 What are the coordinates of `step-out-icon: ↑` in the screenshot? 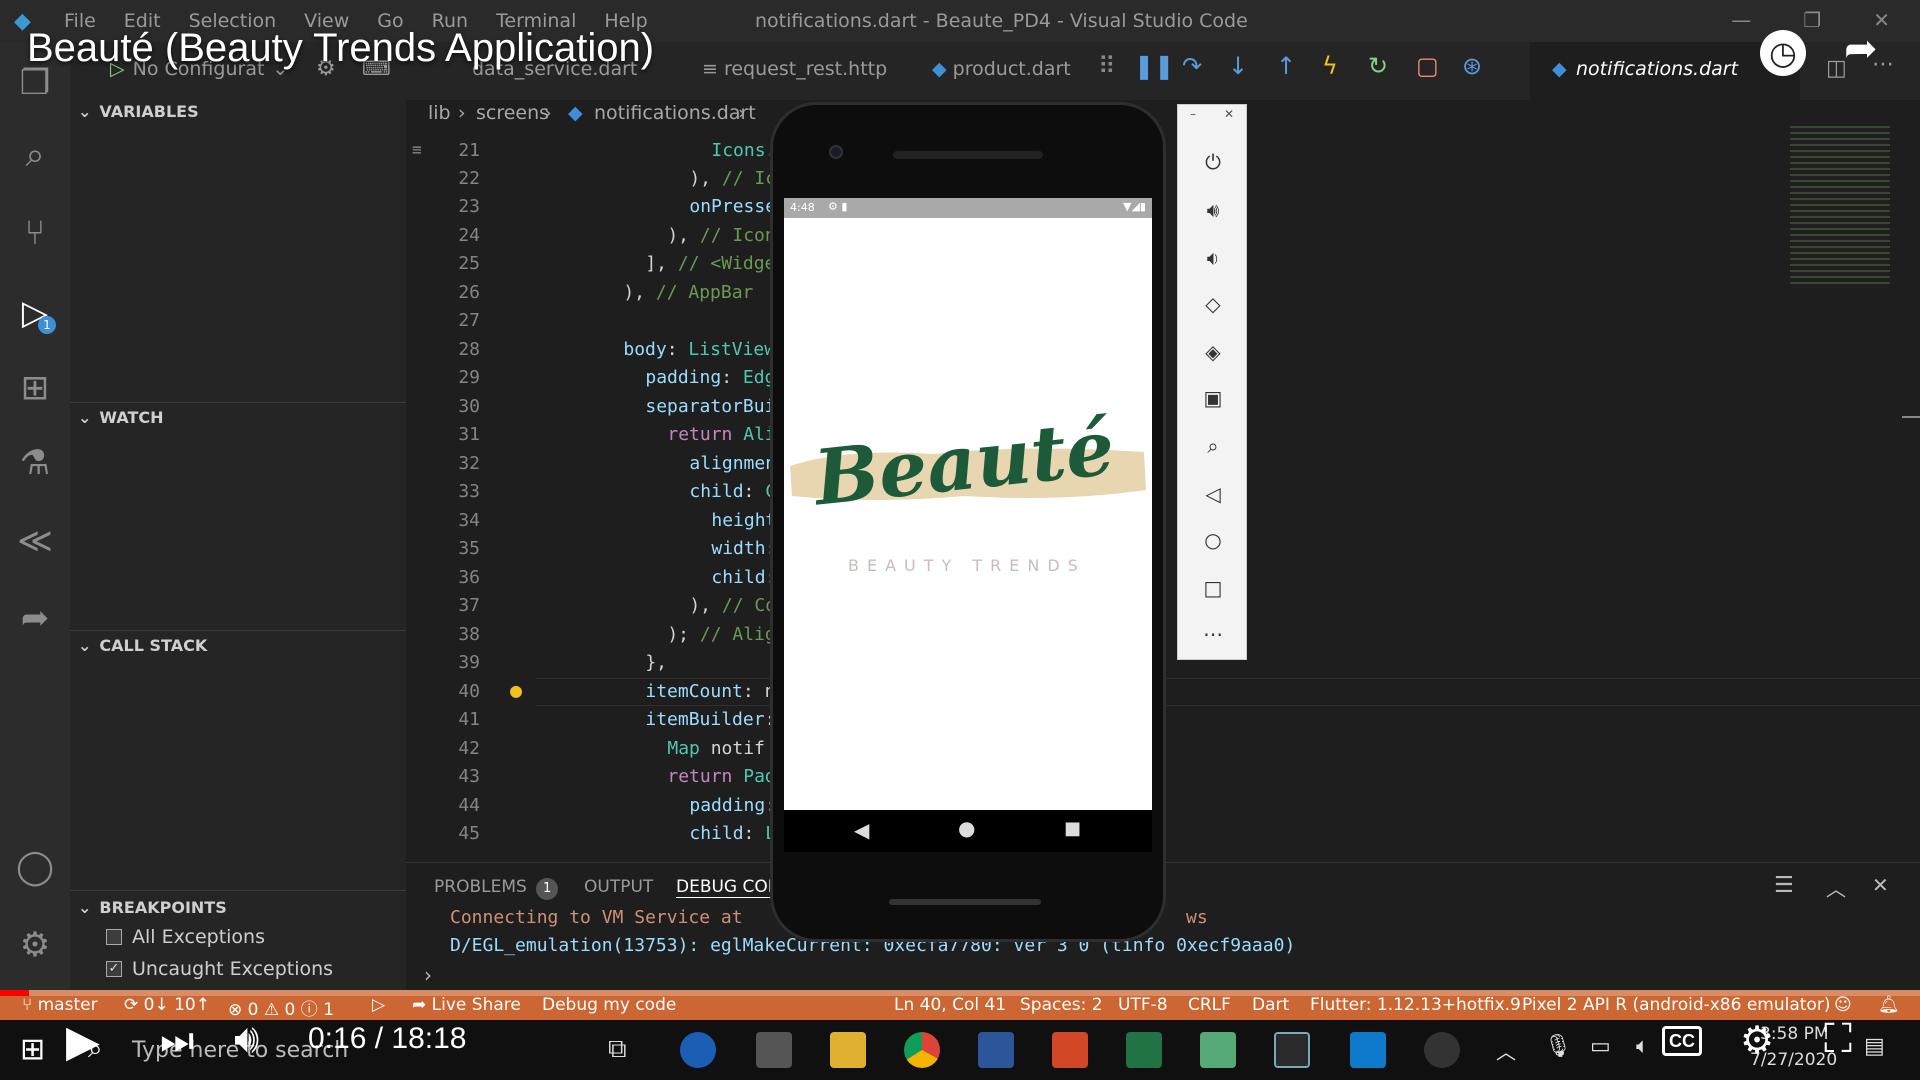 It's located at (1286, 66).